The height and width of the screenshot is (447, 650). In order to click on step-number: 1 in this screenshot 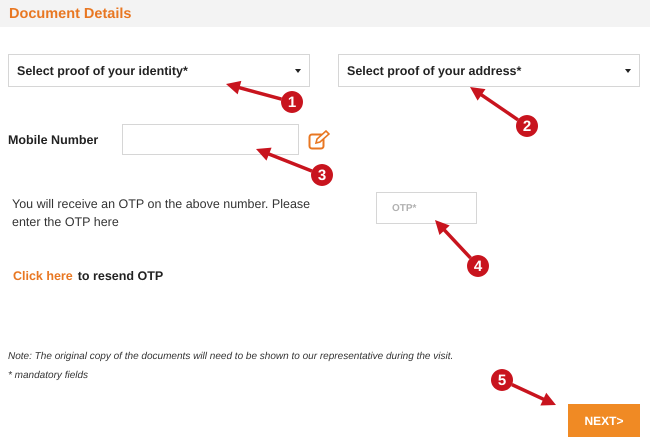, I will do `click(292, 102)`.